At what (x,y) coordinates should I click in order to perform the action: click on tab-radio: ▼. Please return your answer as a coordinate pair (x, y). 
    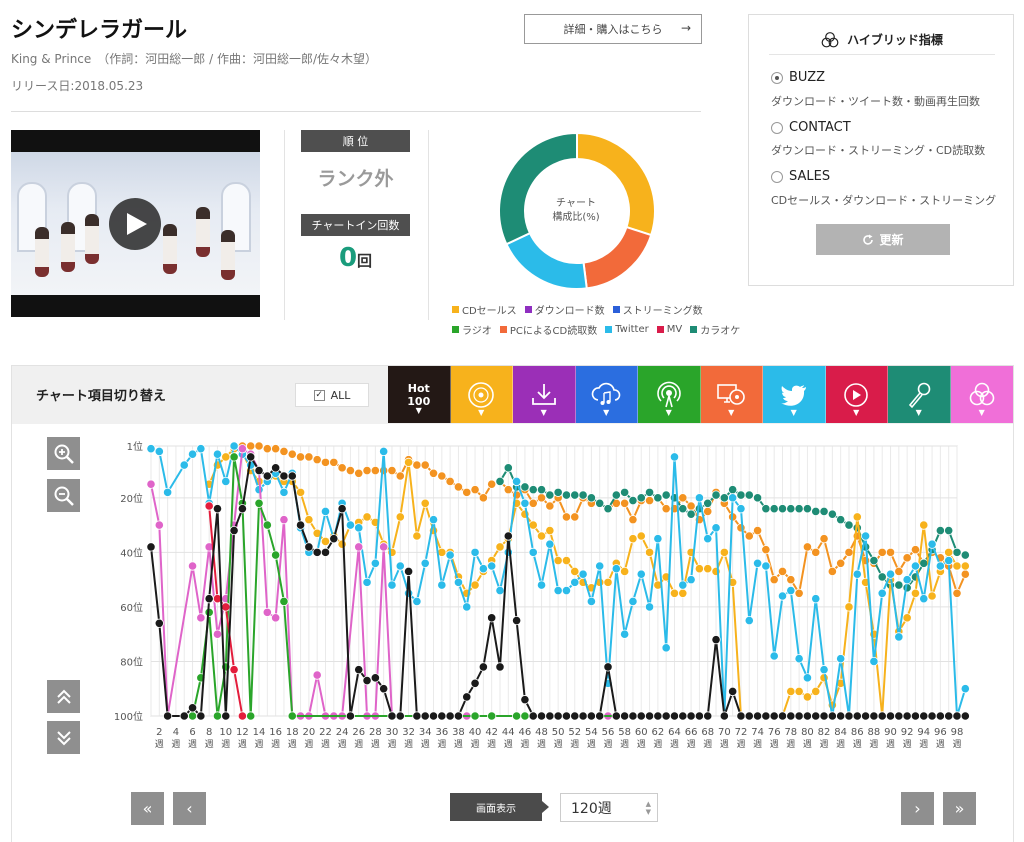
    Looking at the image, I should click on (669, 394).